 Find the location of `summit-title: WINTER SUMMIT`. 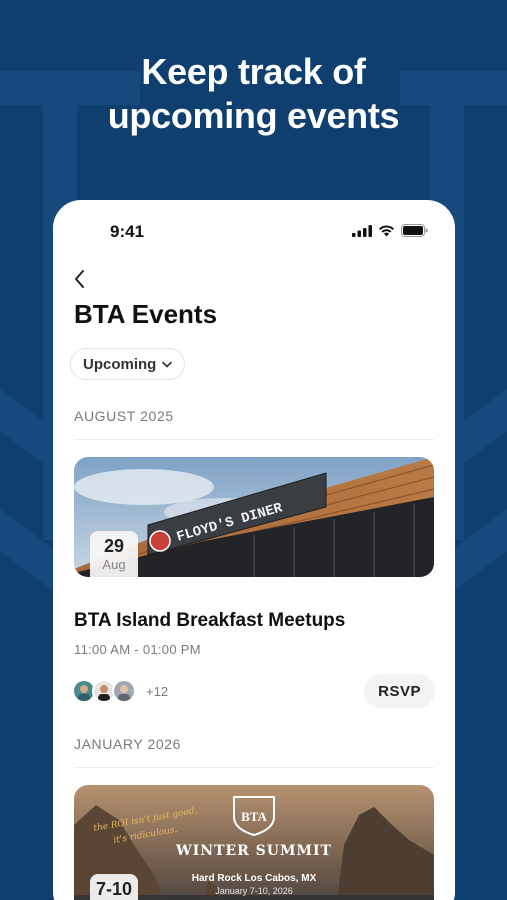

summit-title: WINTER SUMMIT is located at coordinates (253, 851).